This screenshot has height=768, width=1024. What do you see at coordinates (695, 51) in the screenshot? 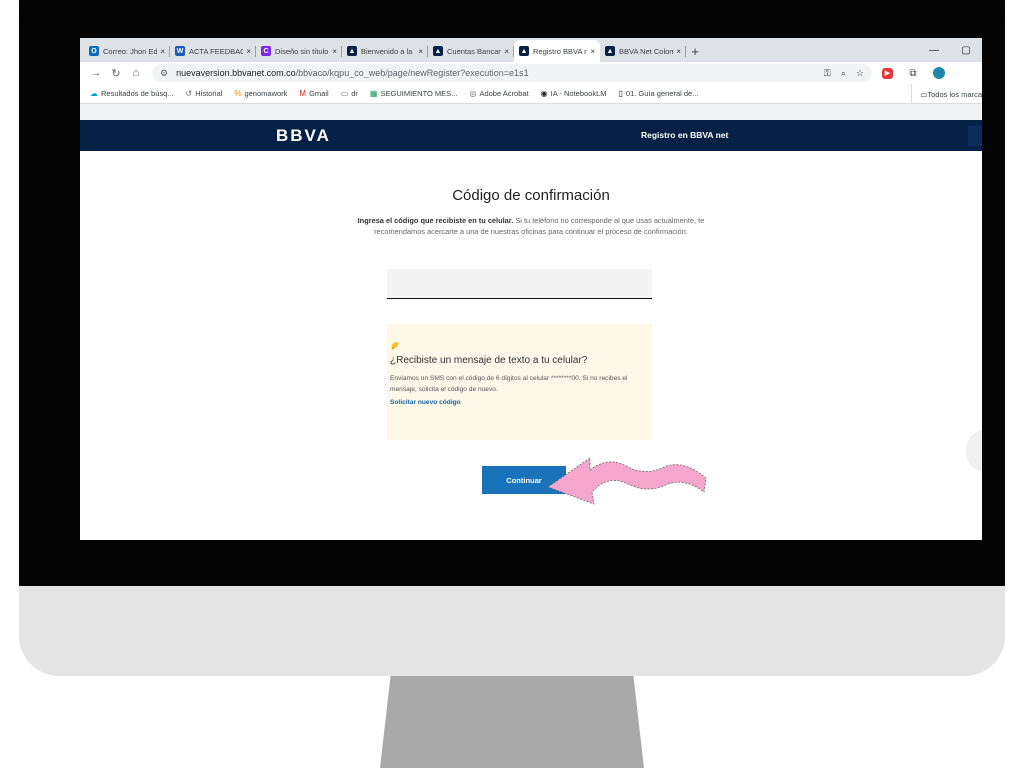
I see `new-tab-button: +` at bounding box center [695, 51].